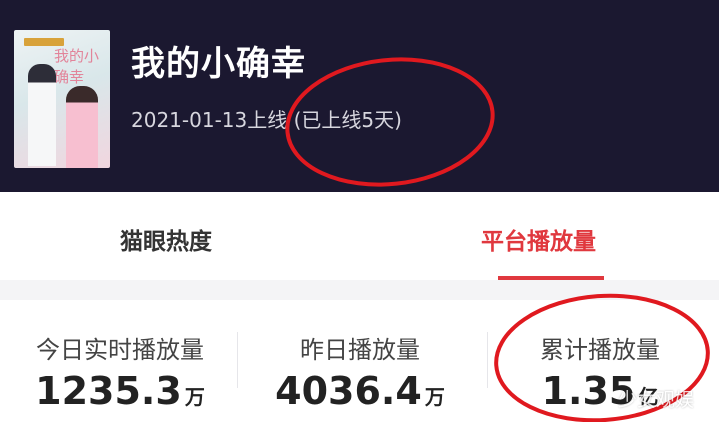  What do you see at coordinates (656, 400) in the screenshot?
I see `watermark: 少女观娱` at bounding box center [656, 400].